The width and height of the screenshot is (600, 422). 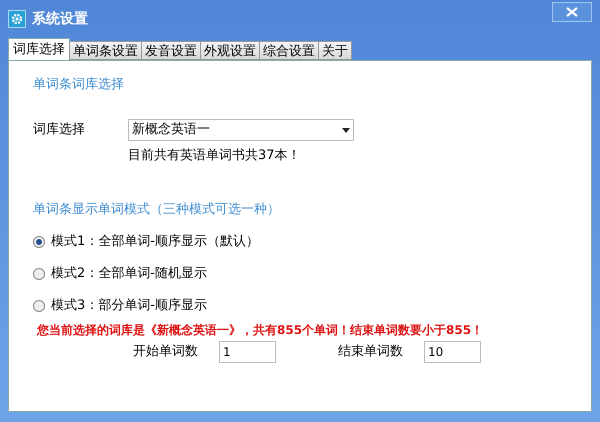 What do you see at coordinates (157, 209) in the screenshot?
I see `section-title: 单词条显示单词模式（三种模式可选一种）` at bounding box center [157, 209].